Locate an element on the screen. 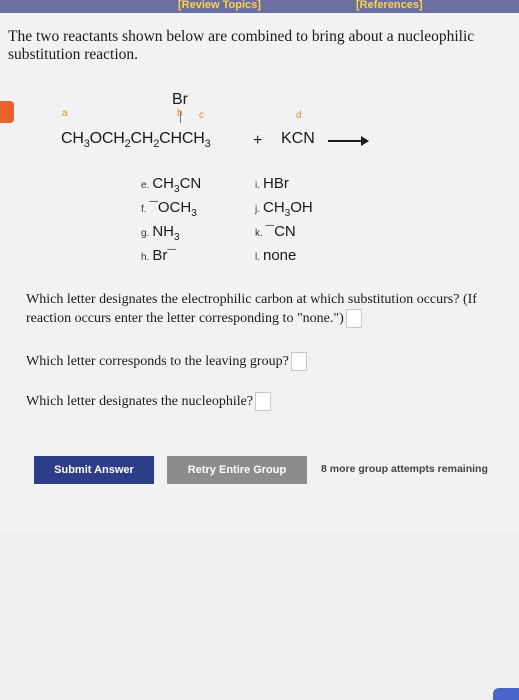  option-i: i. HBr is located at coordinates (272, 183).